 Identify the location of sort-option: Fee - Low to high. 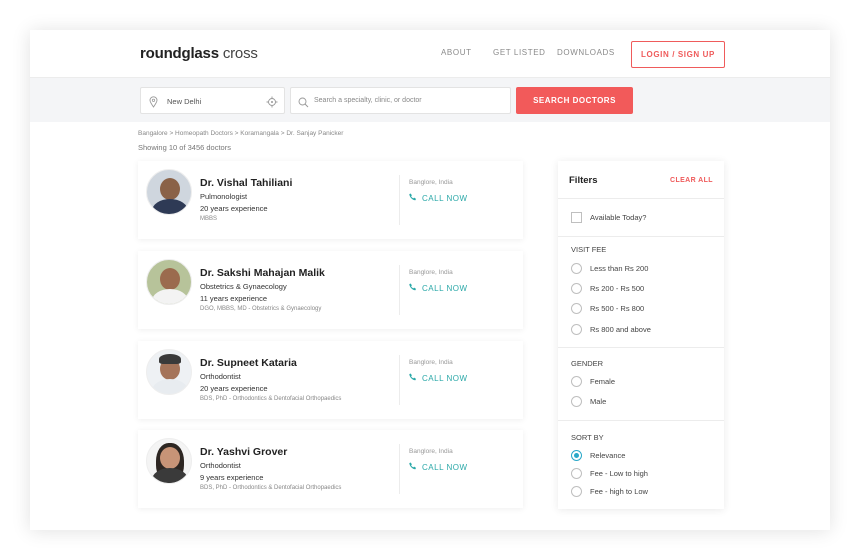
(609, 473).